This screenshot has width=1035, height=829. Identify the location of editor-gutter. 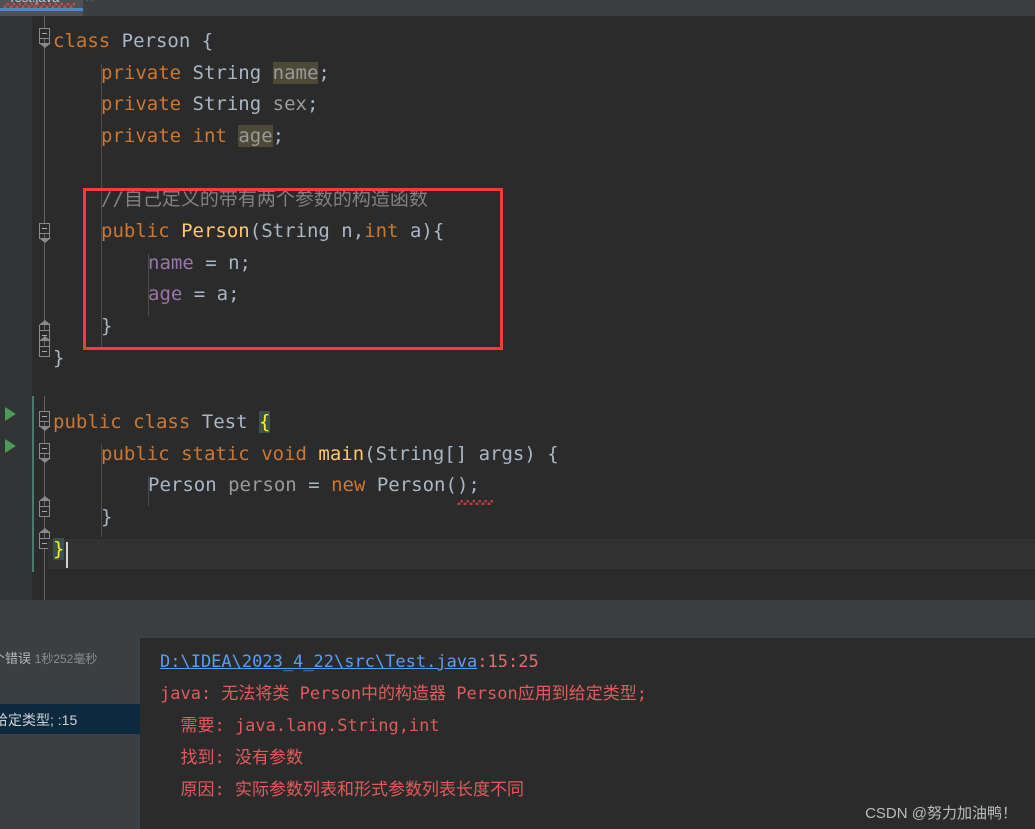
(16, 308).